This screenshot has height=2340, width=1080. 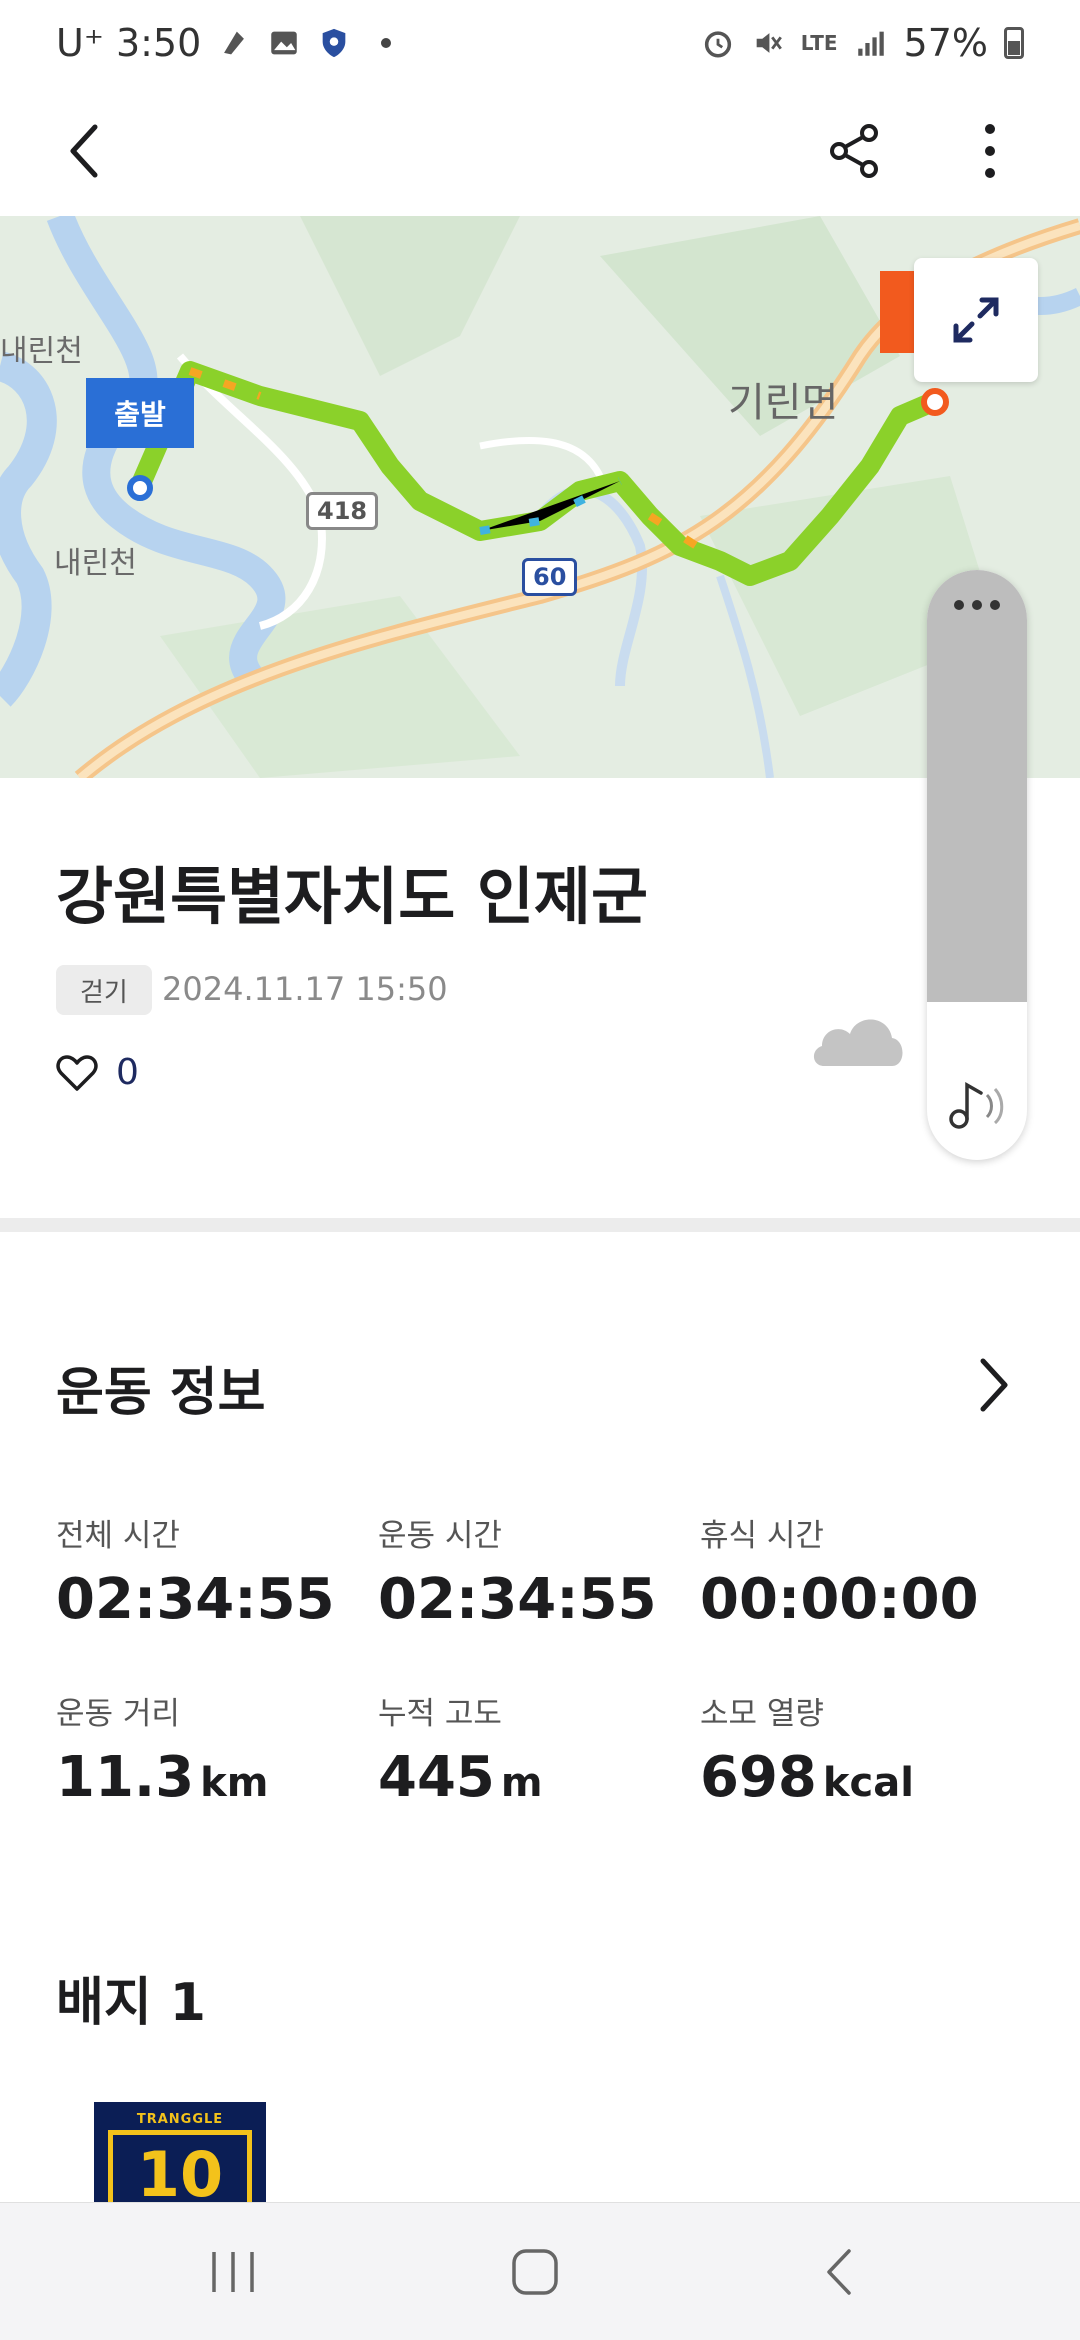 I want to click on stat-label: 누적 고도, so click(x=440, y=1714).